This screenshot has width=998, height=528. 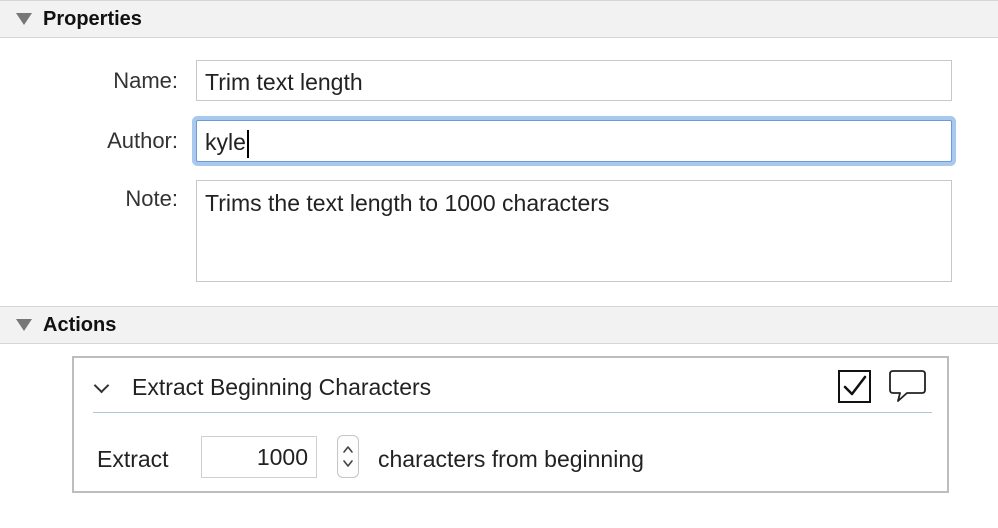 What do you see at coordinates (145, 80) in the screenshot?
I see `name-label: Name:` at bounding box center [145, 80].